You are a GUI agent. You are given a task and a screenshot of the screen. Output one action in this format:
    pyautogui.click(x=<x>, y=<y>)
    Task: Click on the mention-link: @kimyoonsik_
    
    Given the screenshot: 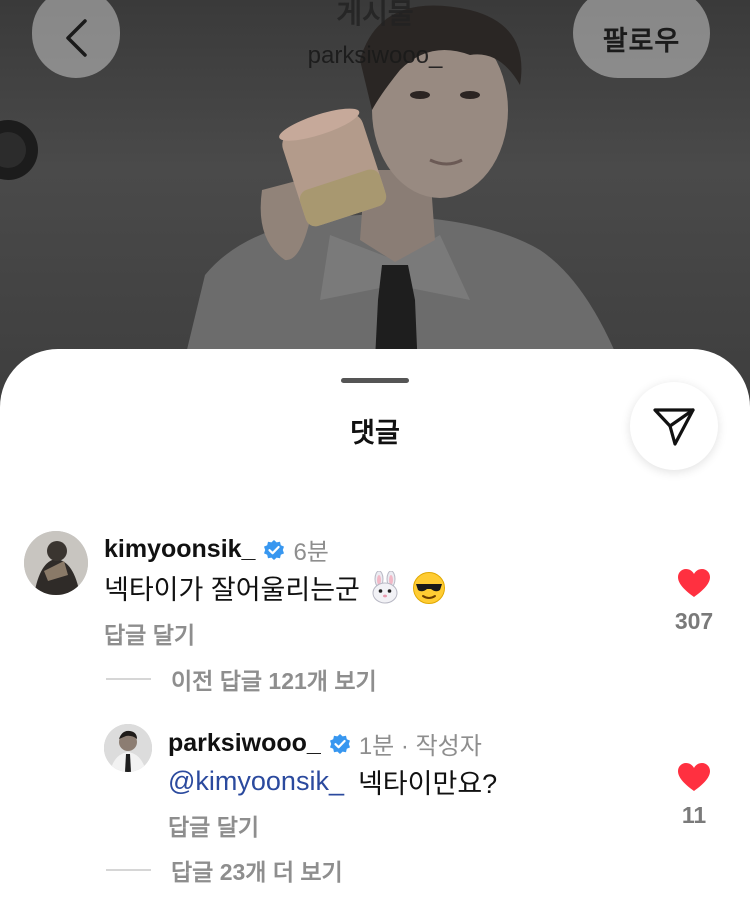 What is the action you would take?
    pyautogui.click(x=256, y=781)
    